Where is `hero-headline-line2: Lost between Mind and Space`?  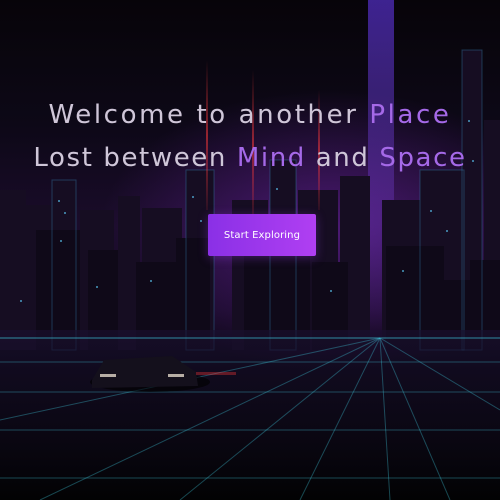 hero-headline-line2: Lost between Mind and Space is located at coordinates (250, 158).